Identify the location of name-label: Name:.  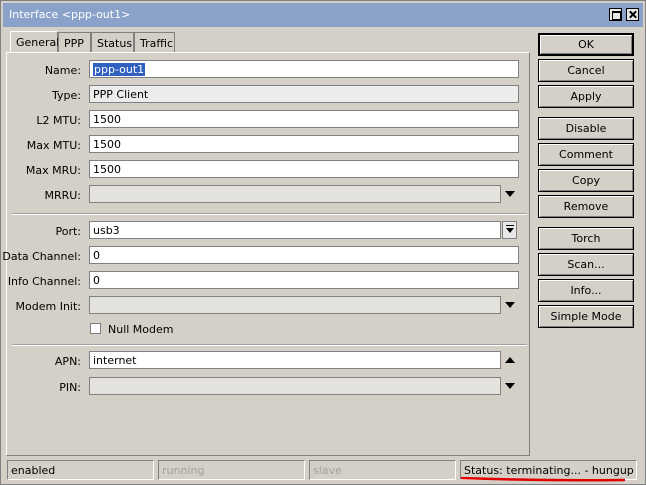
(62, 70).